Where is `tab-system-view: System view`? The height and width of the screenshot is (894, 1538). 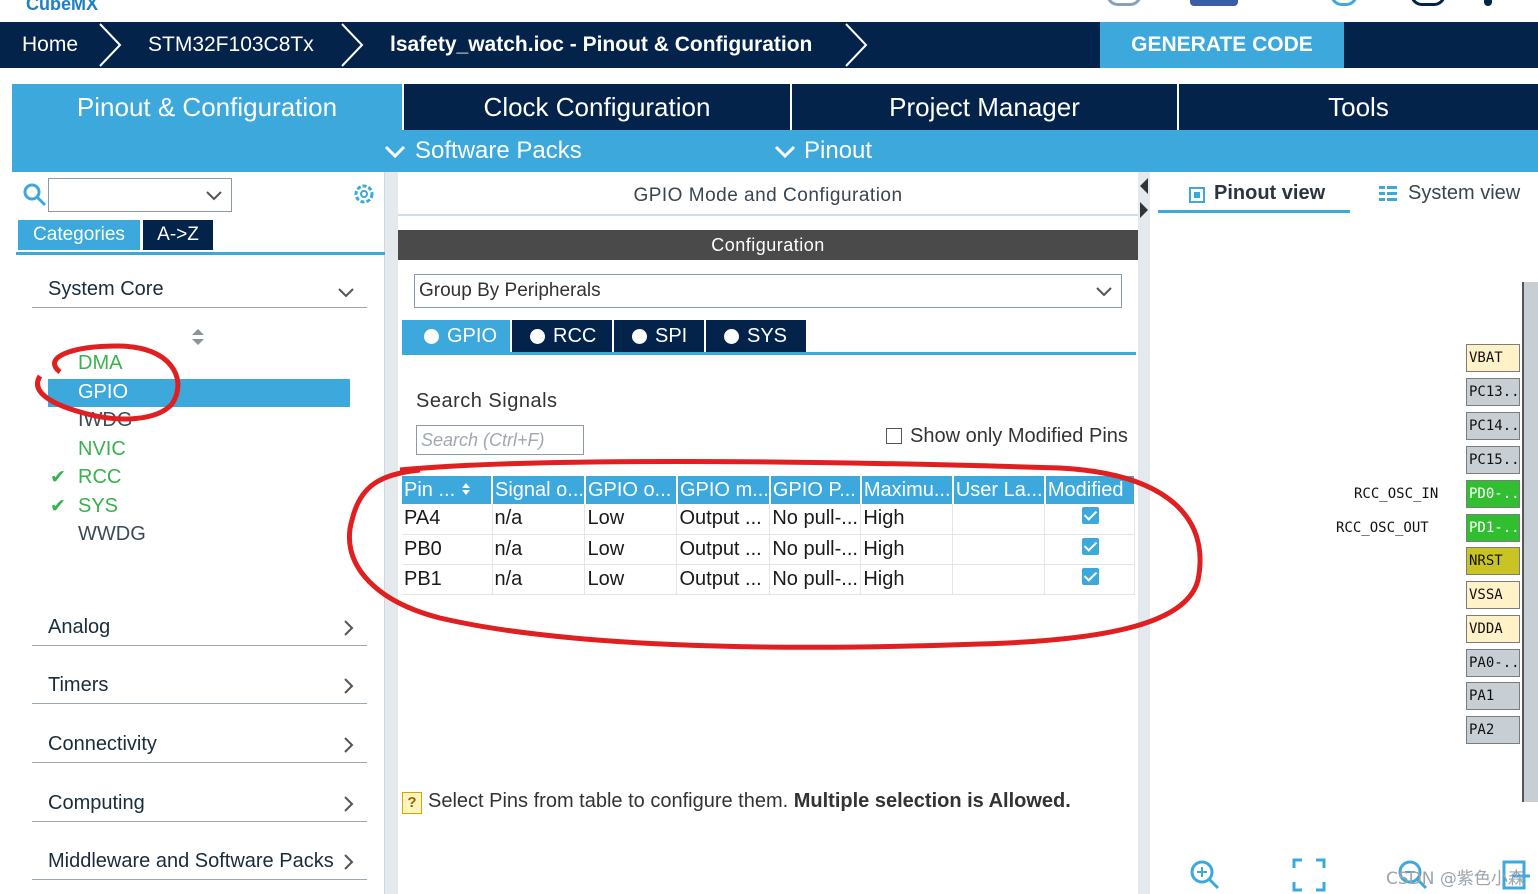 tab-system-view: System view is located at coordinates (1464, 193).